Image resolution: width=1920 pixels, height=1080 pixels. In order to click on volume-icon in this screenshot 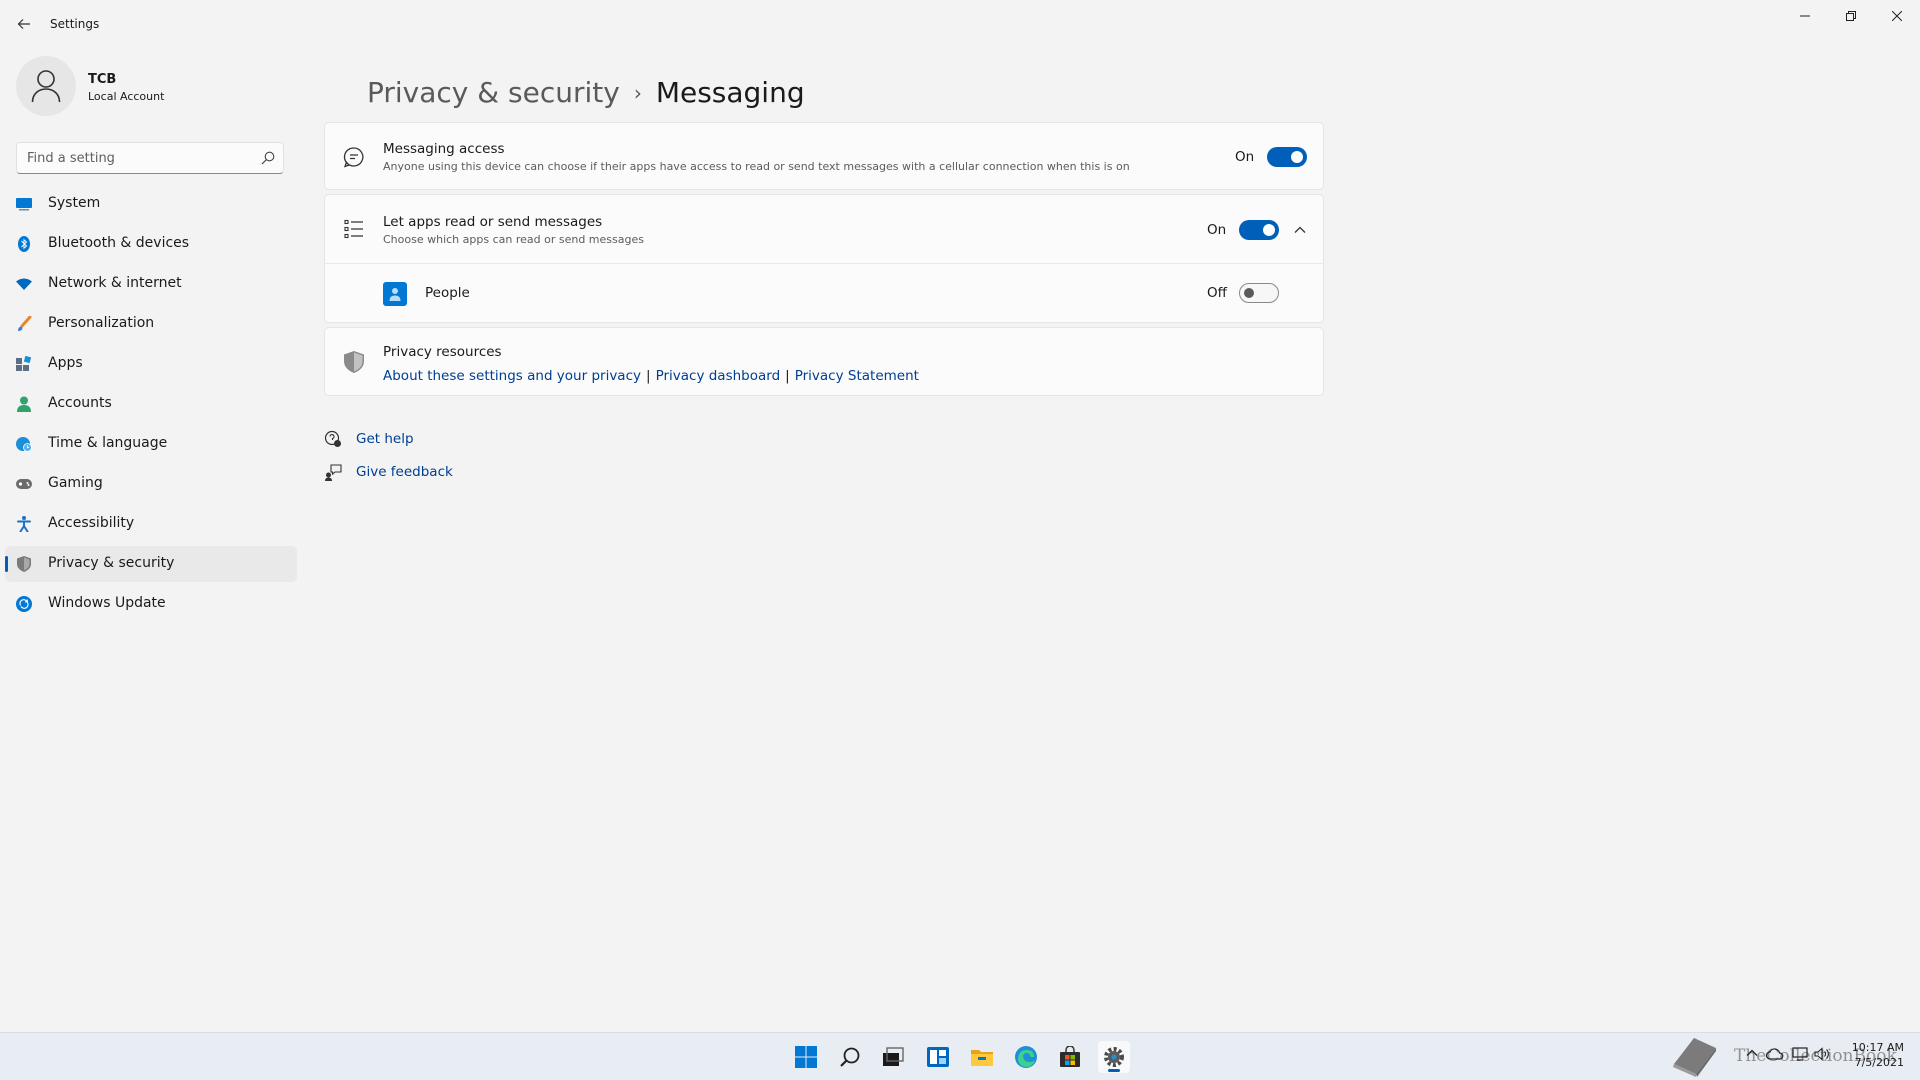, I will do `click(1822, 1056)`.